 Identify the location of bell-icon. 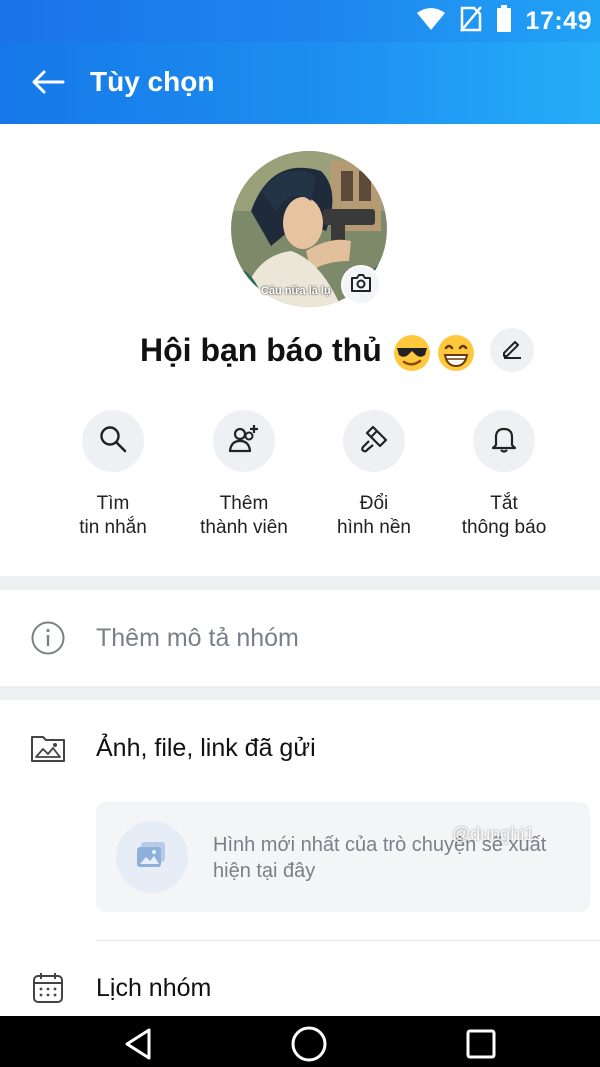
(504, 441).